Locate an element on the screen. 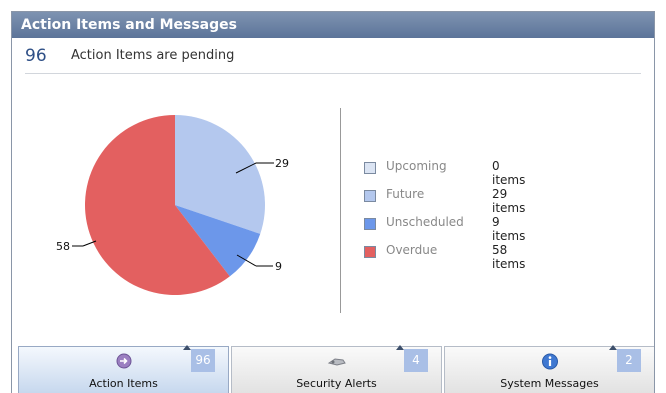 The width and height of the screenshot is (666, 393). tab-label: Action Items is located at coordinates (123, 383).